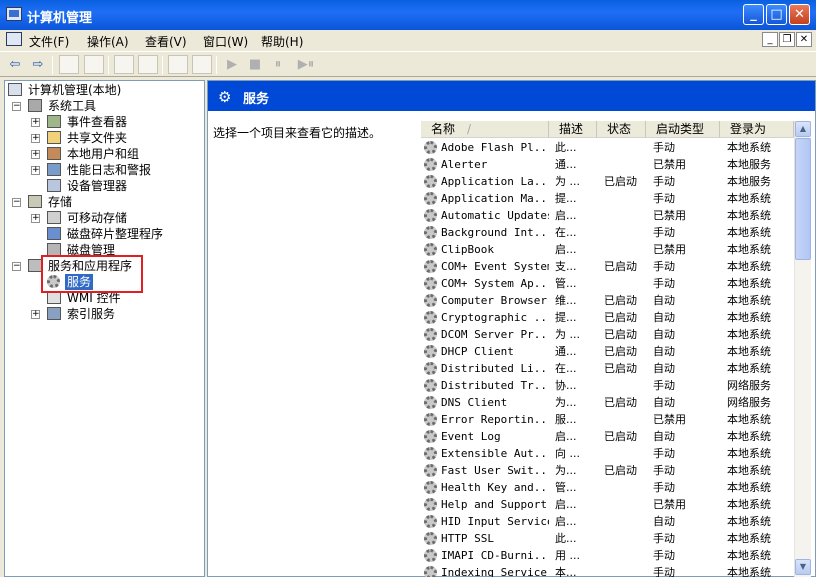 This screenshot has height=577, width=816. What do you see at coordinates (607, 504) in the screenshot?
I see `service-row: Help and Support 启... 已禁用 本地系统` at bounding box center [607, 504].